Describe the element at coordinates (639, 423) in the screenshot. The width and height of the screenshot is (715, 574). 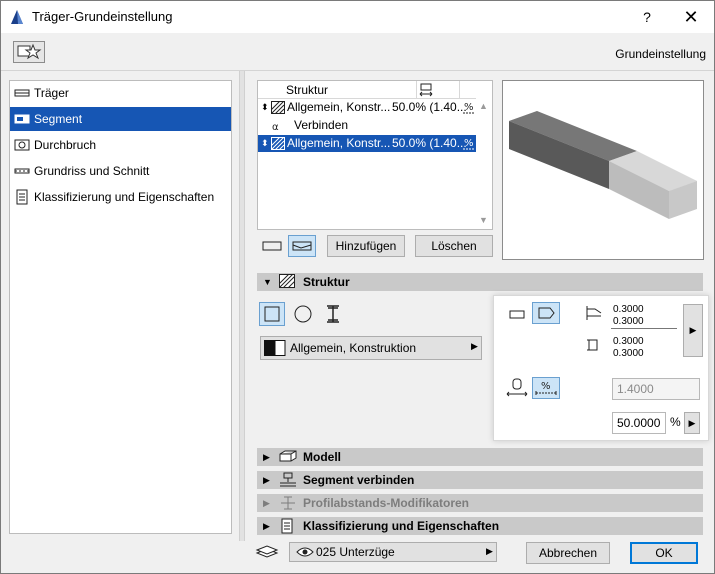
I see `percent-input: 50.0000` at that location.